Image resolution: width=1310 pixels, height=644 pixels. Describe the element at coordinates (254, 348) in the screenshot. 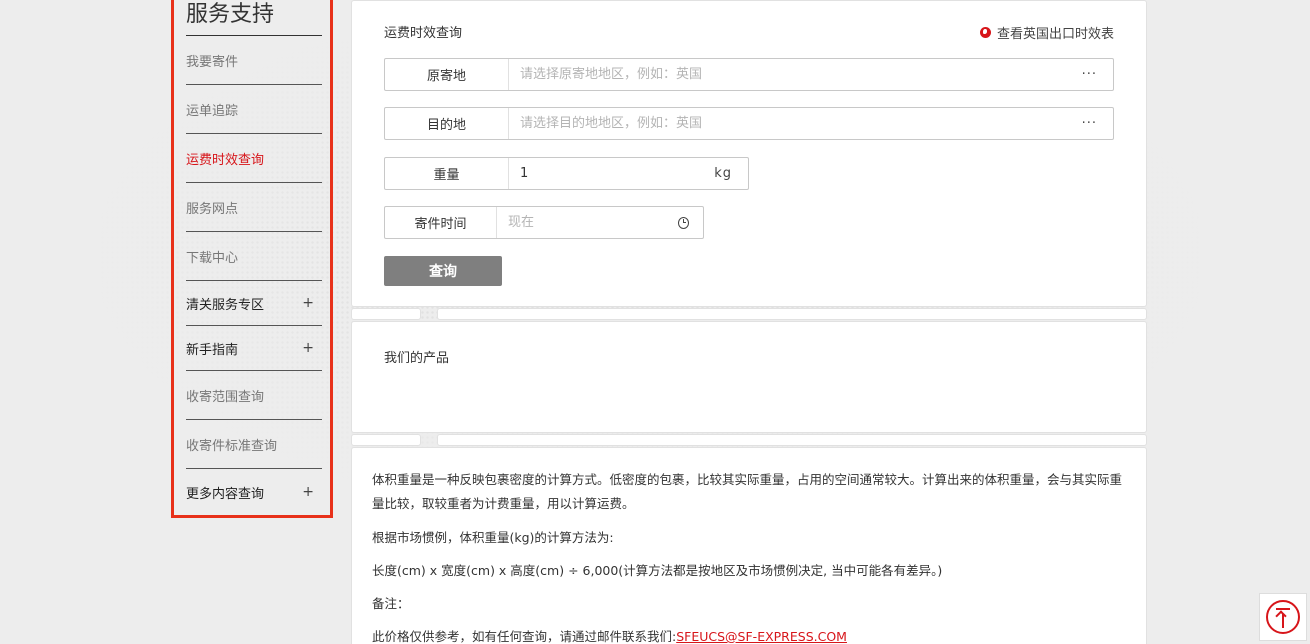

I see `sidebar-item-guide: 新手指南 +` at that location.